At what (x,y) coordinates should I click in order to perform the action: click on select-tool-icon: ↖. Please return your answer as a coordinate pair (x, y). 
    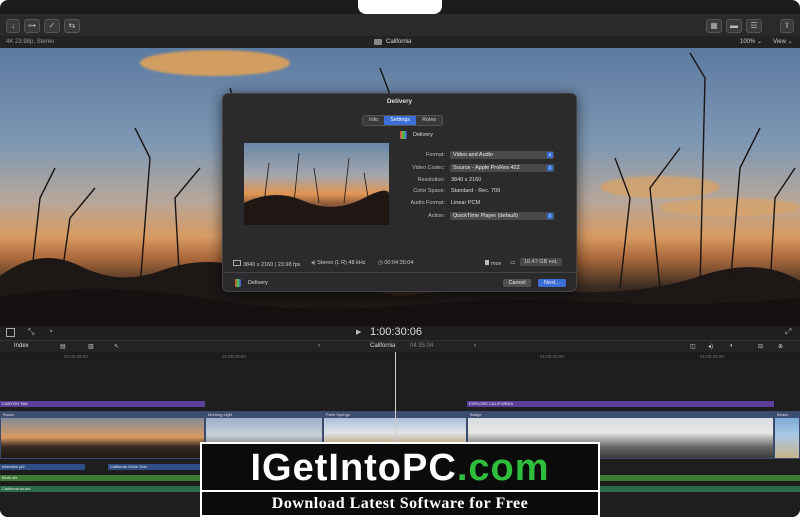
    Looking at the image, I should click on (116, 346).